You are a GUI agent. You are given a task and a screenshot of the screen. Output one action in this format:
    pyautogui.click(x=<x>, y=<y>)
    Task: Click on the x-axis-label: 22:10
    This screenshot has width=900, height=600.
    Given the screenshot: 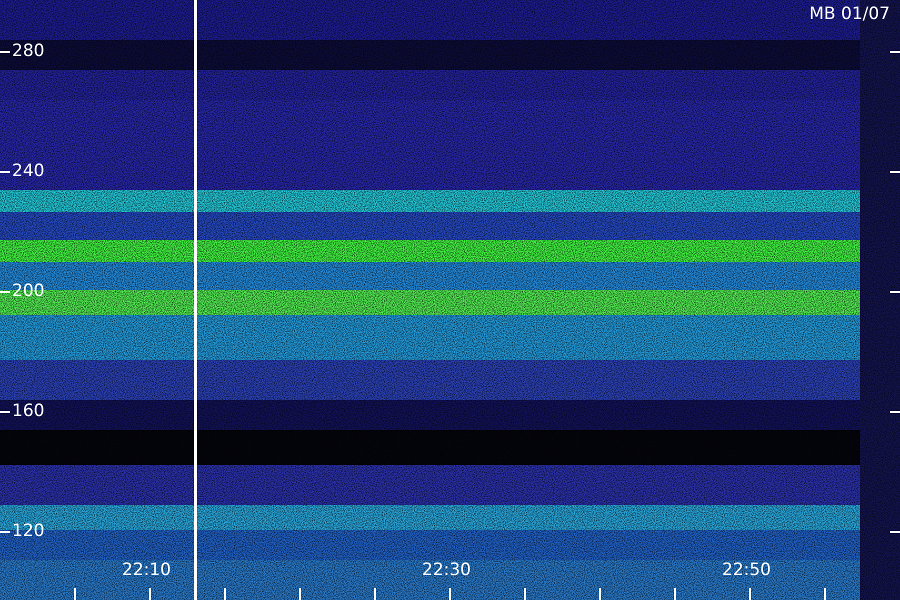 What is the action you would take?
    pyautogui.click(x=146, y=570)
    